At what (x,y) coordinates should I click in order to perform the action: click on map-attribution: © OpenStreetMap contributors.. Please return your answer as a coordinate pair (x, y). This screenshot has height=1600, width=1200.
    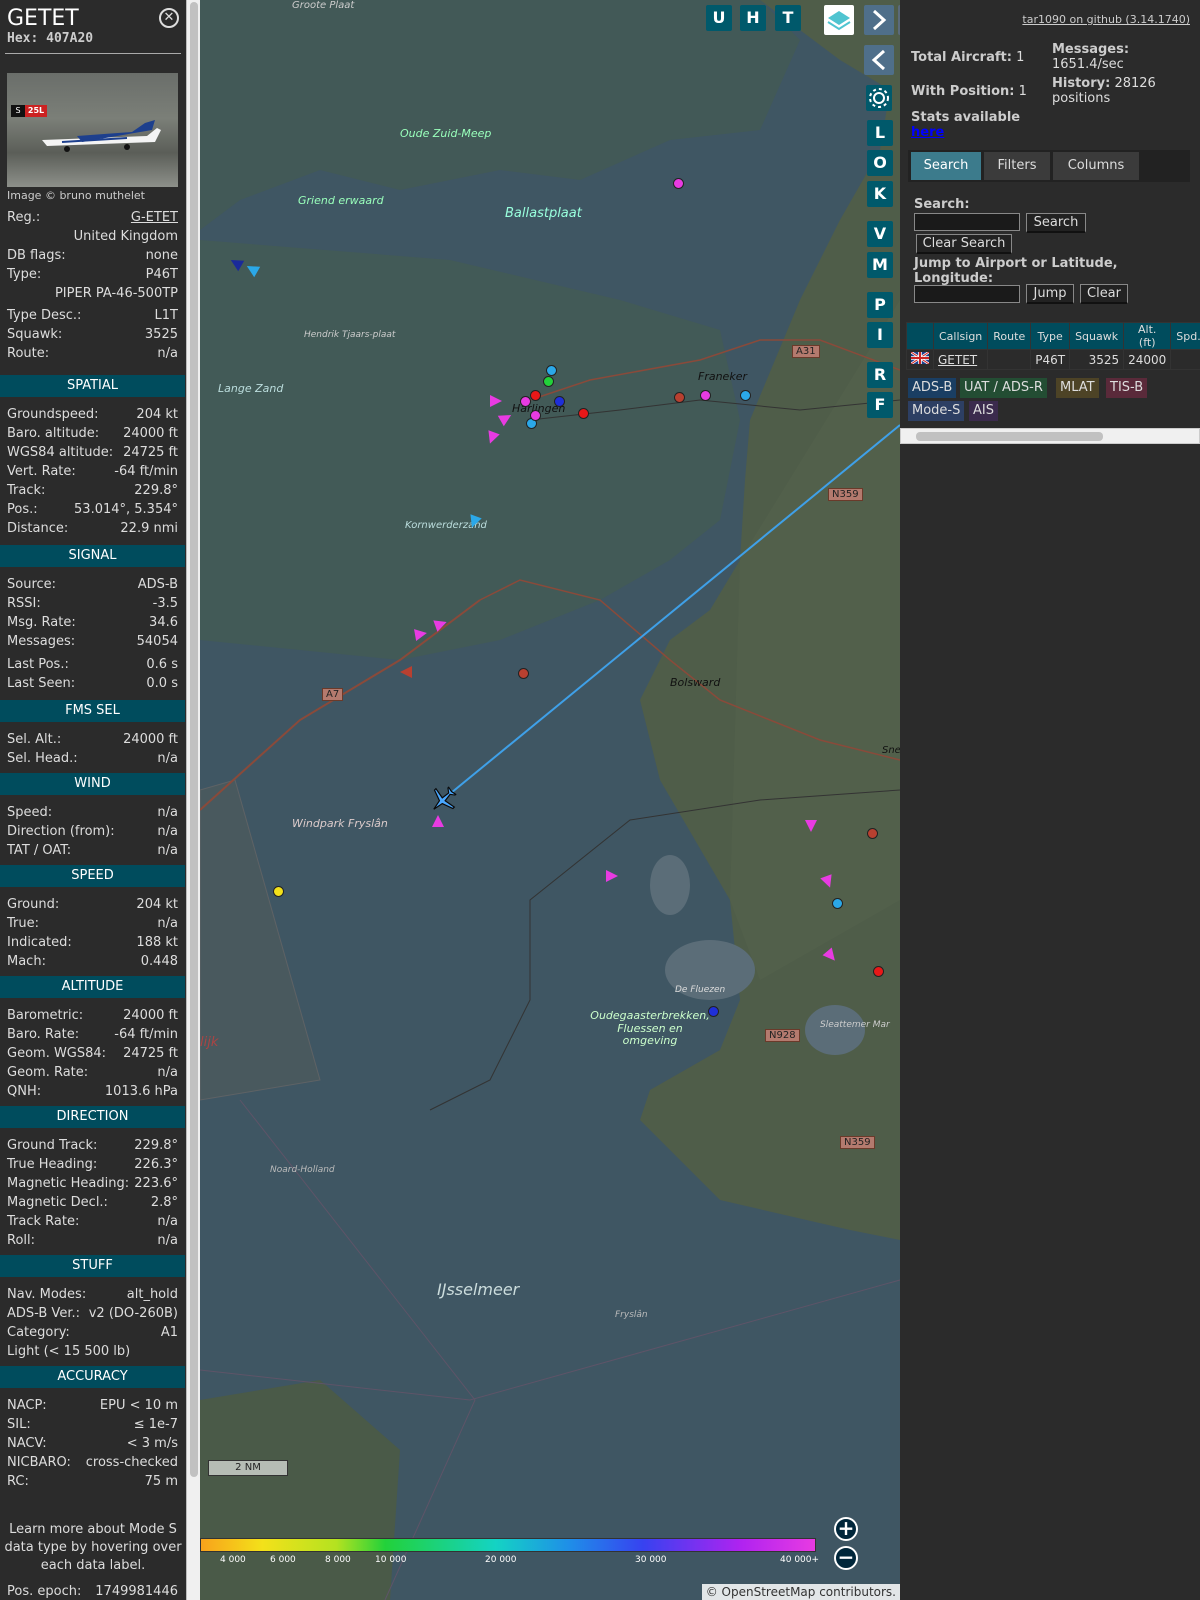
    Looking at the image, I should click on (800, 1592).